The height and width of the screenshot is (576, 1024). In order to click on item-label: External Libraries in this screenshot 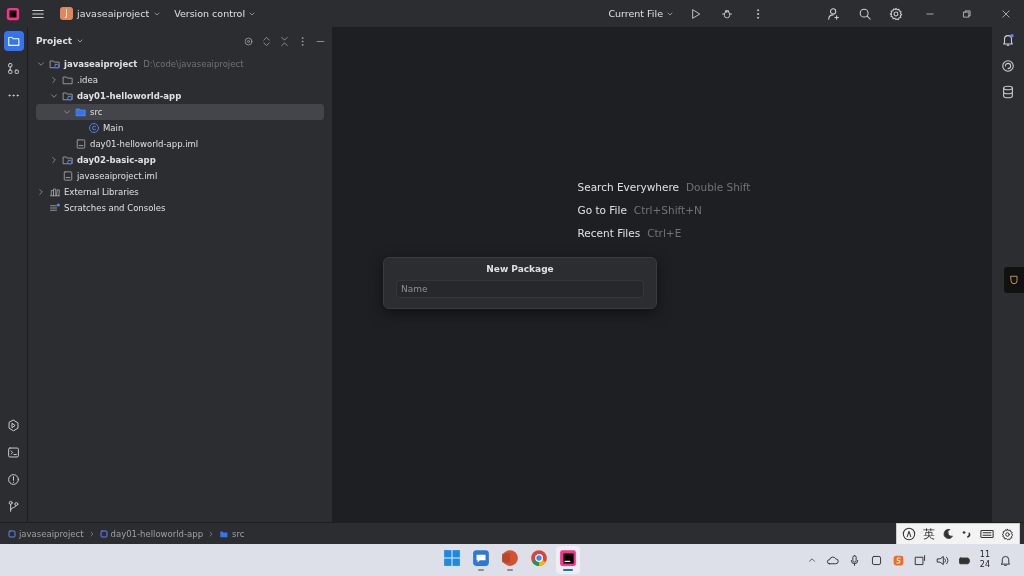, I will do `click(101, 192)`.